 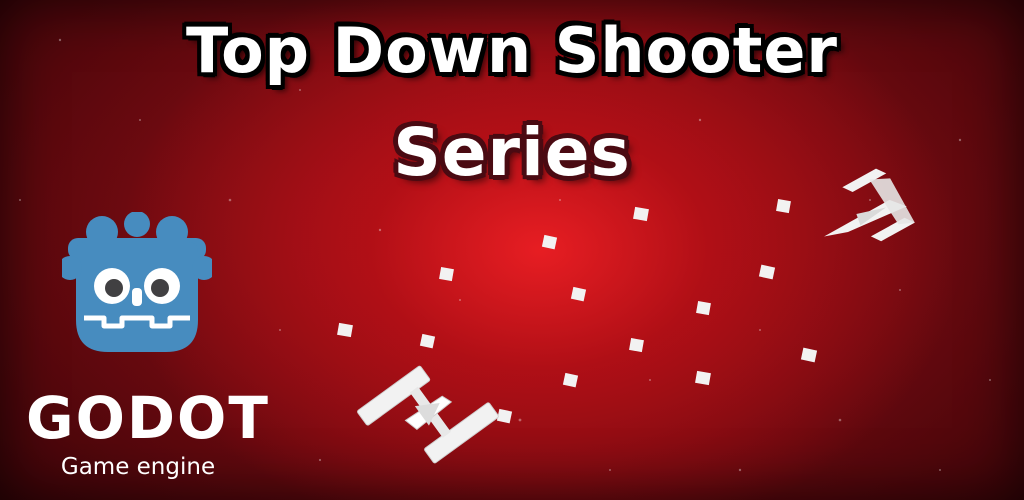 I want to click on white-arrow-ship, so click(x=869, y=205).